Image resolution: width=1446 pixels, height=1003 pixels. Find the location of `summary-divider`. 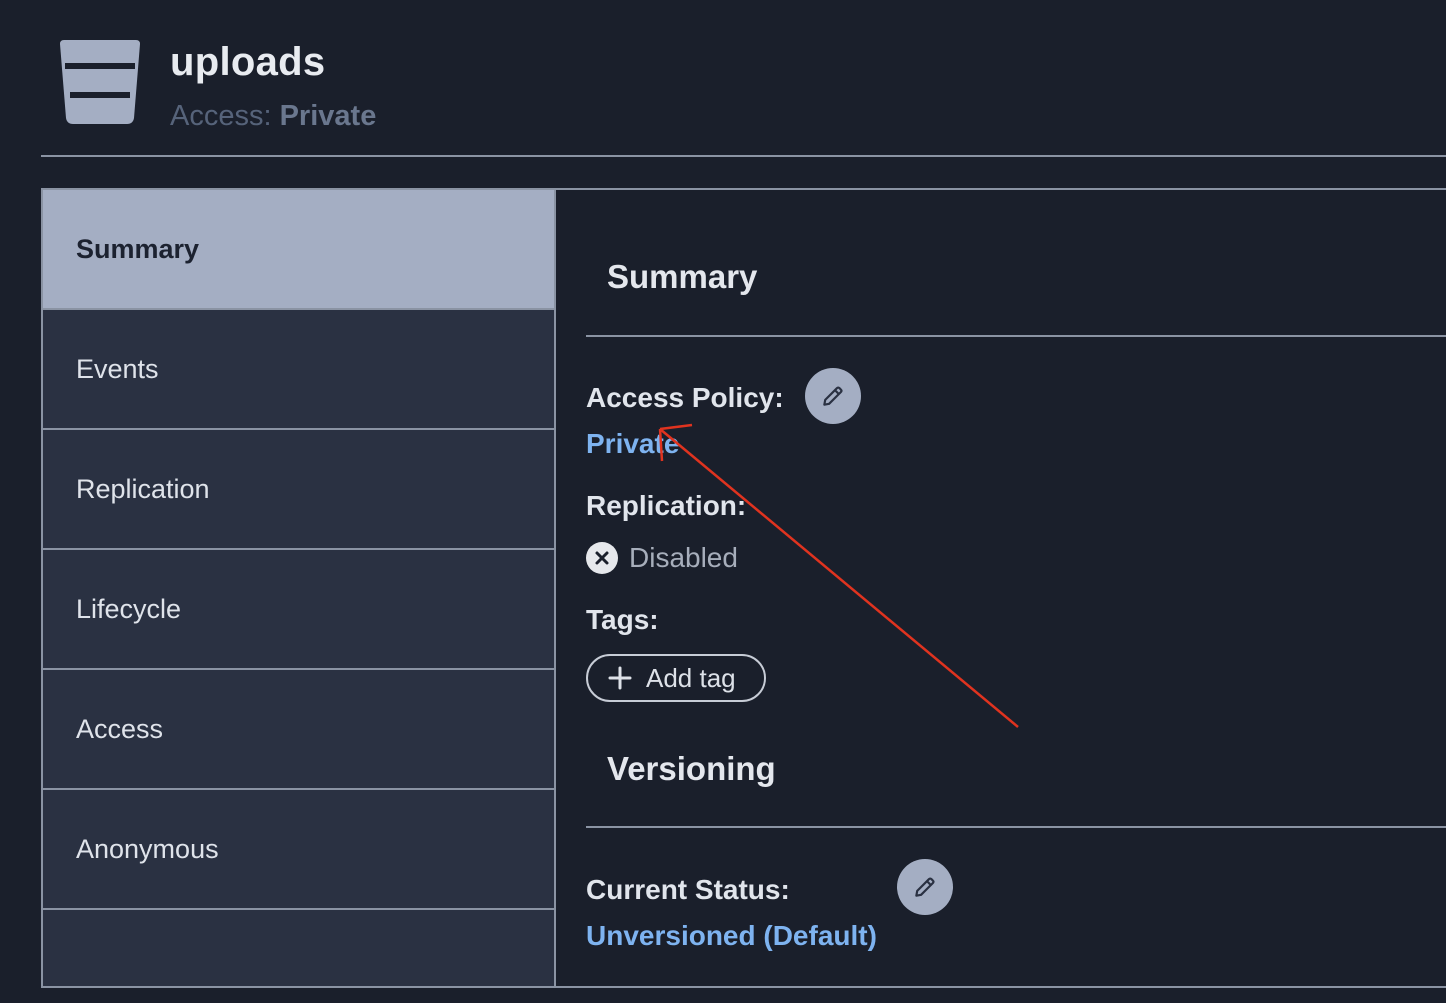

summary-divider is located at coordinates (1016, 336).